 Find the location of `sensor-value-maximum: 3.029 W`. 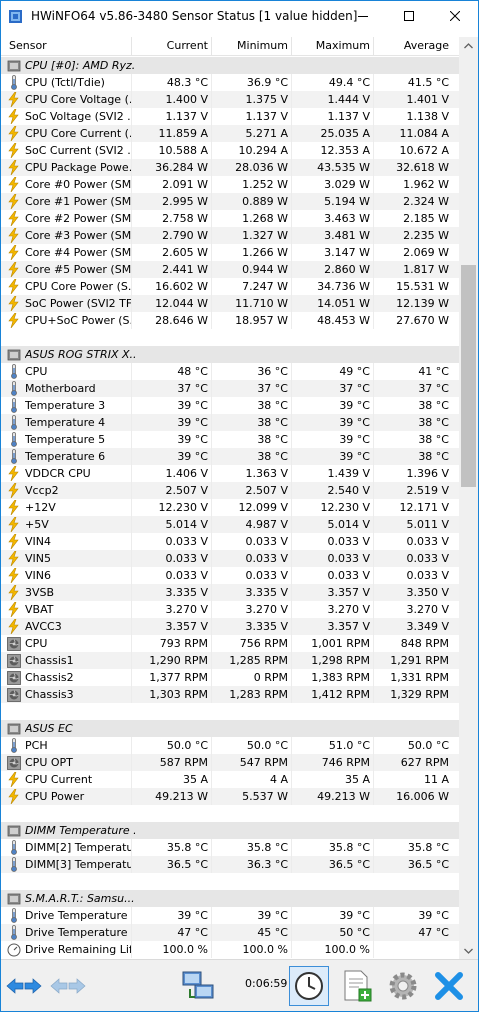

sensor-value-maximum: 3.029 W is located at coordinates (347, 184).